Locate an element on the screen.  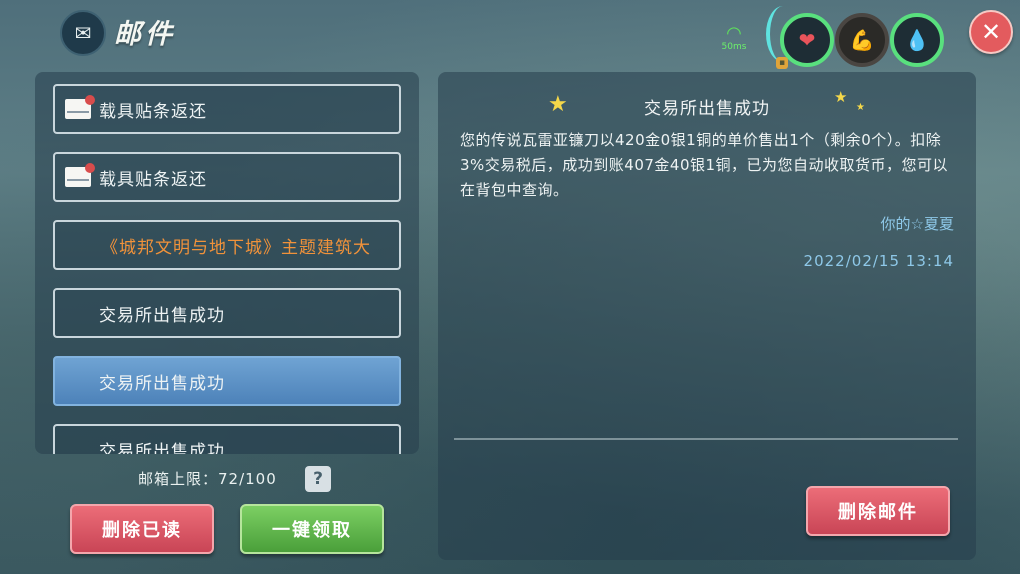
ping-text: 50ms is located at coordinates (734, 47).